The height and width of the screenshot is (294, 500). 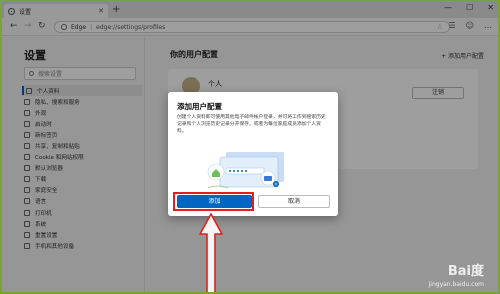 What do you see at coordinates (456, 284) in the screenshot?
I see `watermark-url: jingyan.baidu.com` at bounding box center [456, 284].